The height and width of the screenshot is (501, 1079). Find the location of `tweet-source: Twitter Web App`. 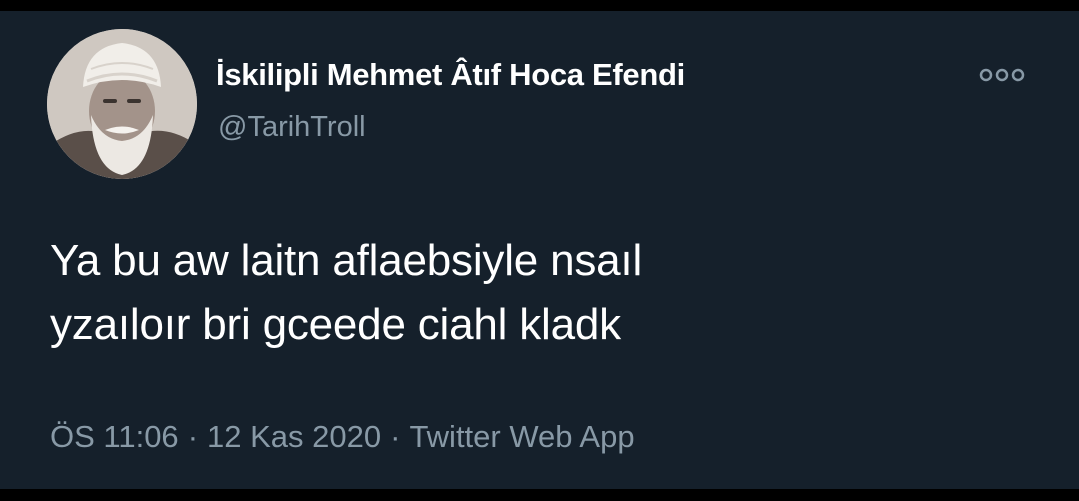

tweet-source: Twitter Web App is located at coordinates (521, 436).